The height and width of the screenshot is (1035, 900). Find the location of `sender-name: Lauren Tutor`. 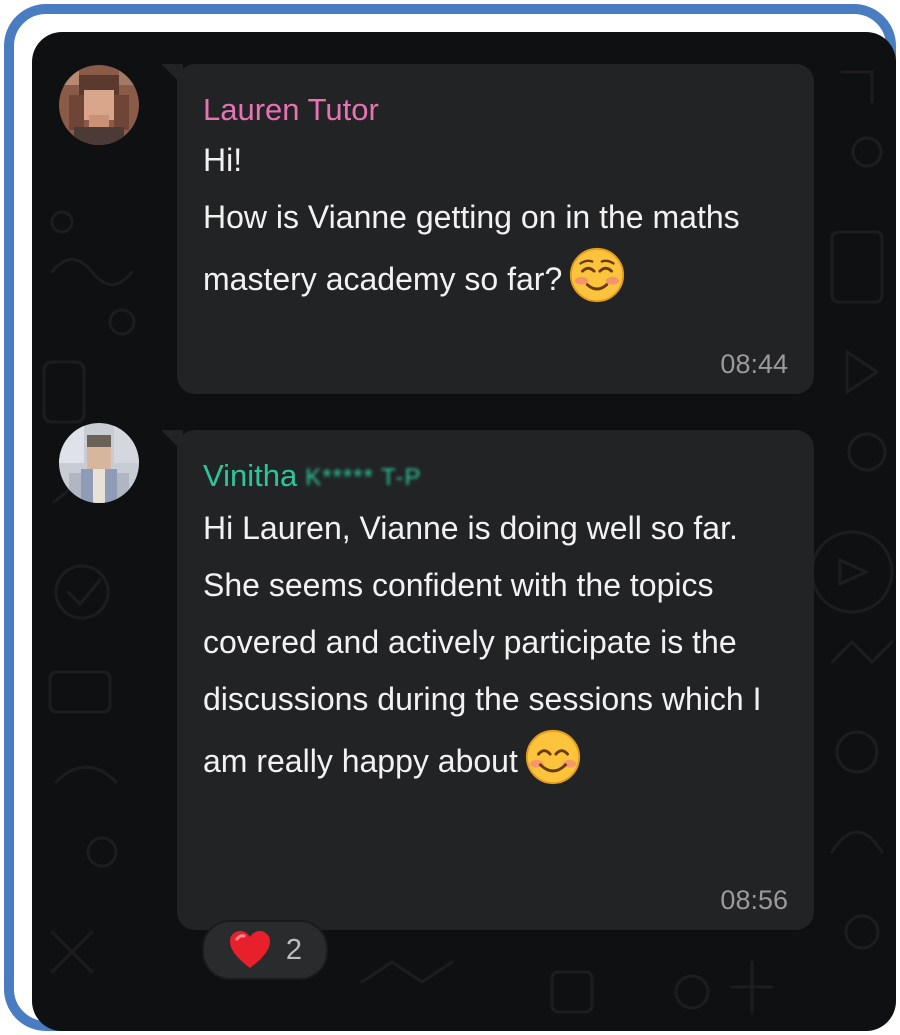

sender-name: Lauren Tutor is located at coordinates (495, 110).